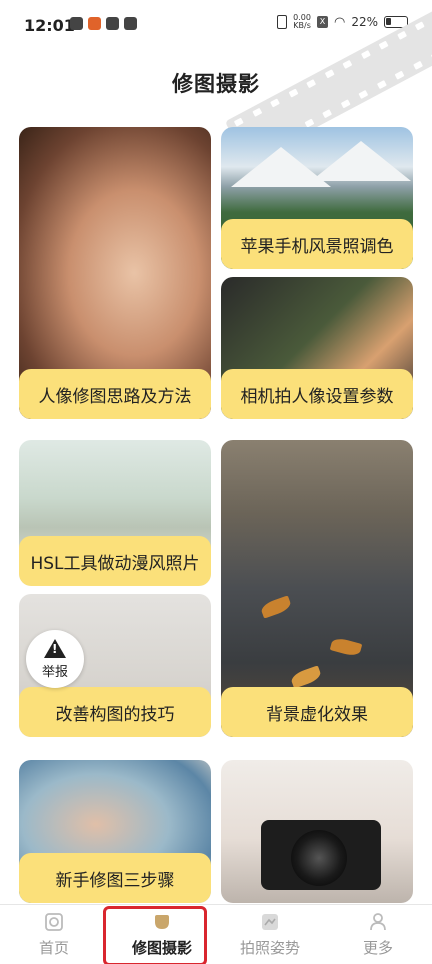 The width and height of the screenshot is (432, 964). I want to click on card-background-blur: 背景虚化效果, so click(317, 588).